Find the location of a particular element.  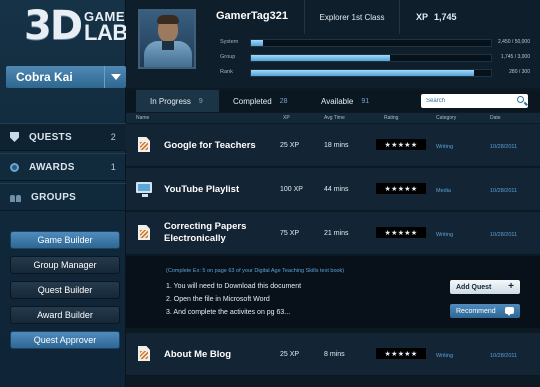

sidebar-item-groups: GROUPS is located at coordinates (63, 197).